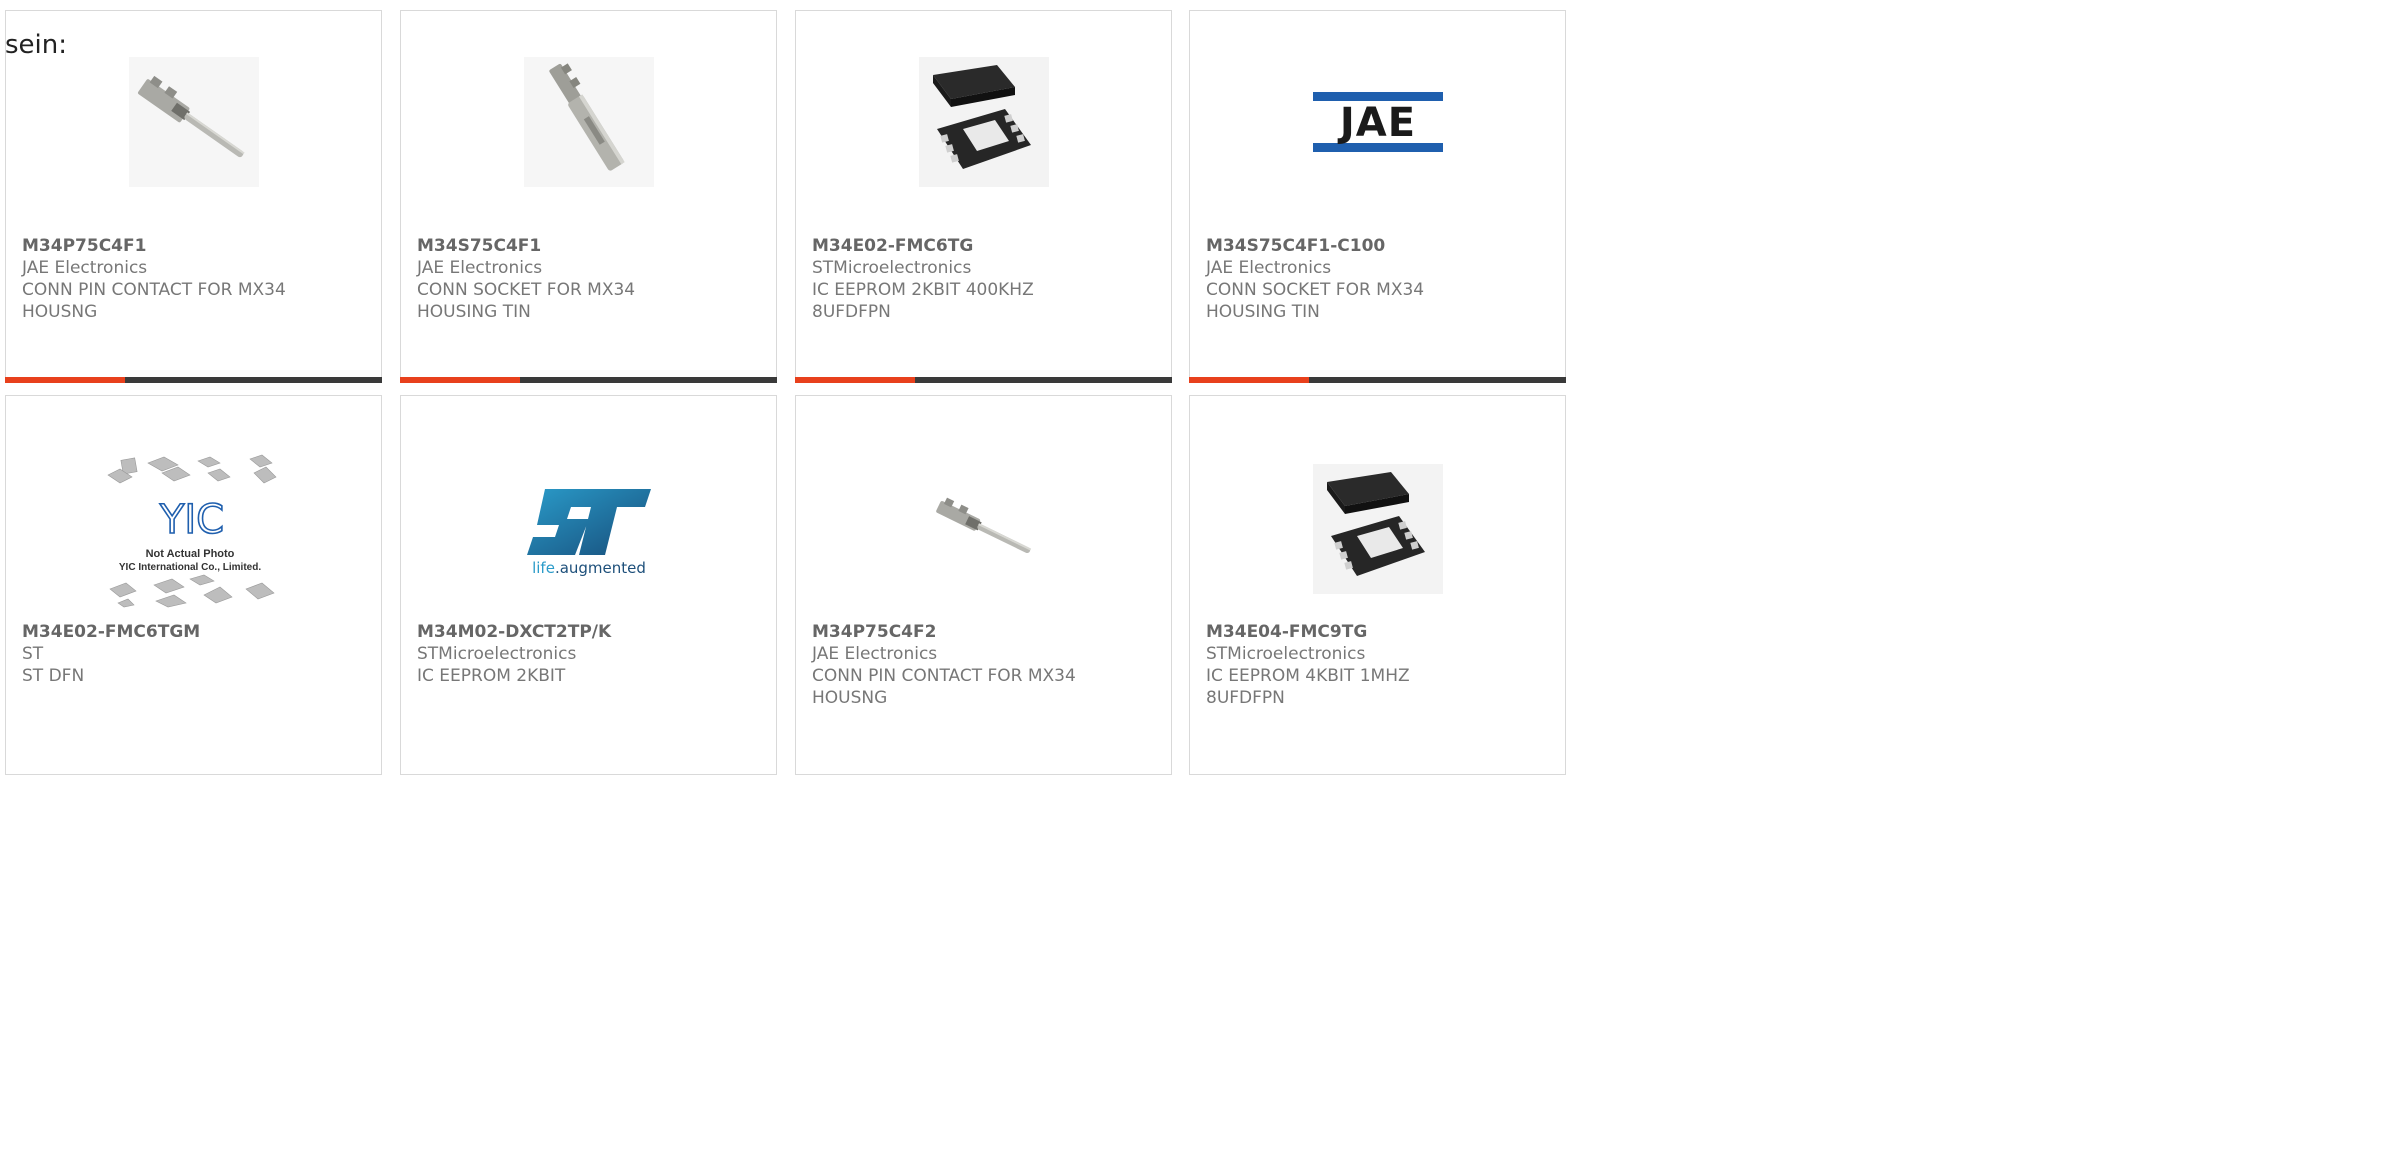 Image resolution: width=2400 pixels, height=1161 pixels. What do you see at coordinates (1380, 246) in the screenshot?
I see `part-number: M34S75C4F1-C100` at bounding box center [1380, 246].